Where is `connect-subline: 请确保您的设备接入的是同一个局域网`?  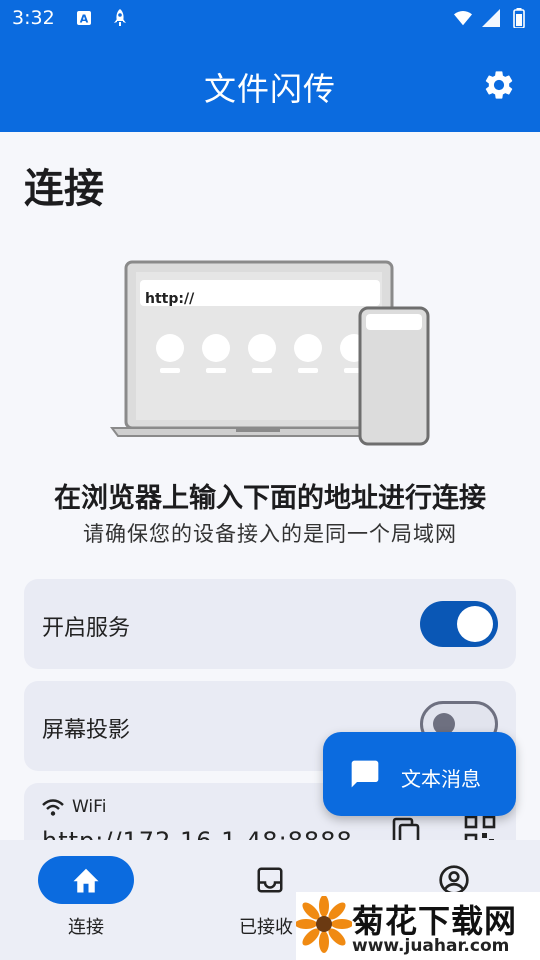
connect-subline: 请确保您的设备接入的是同一个局域网 is located at coordinates (270, 534).